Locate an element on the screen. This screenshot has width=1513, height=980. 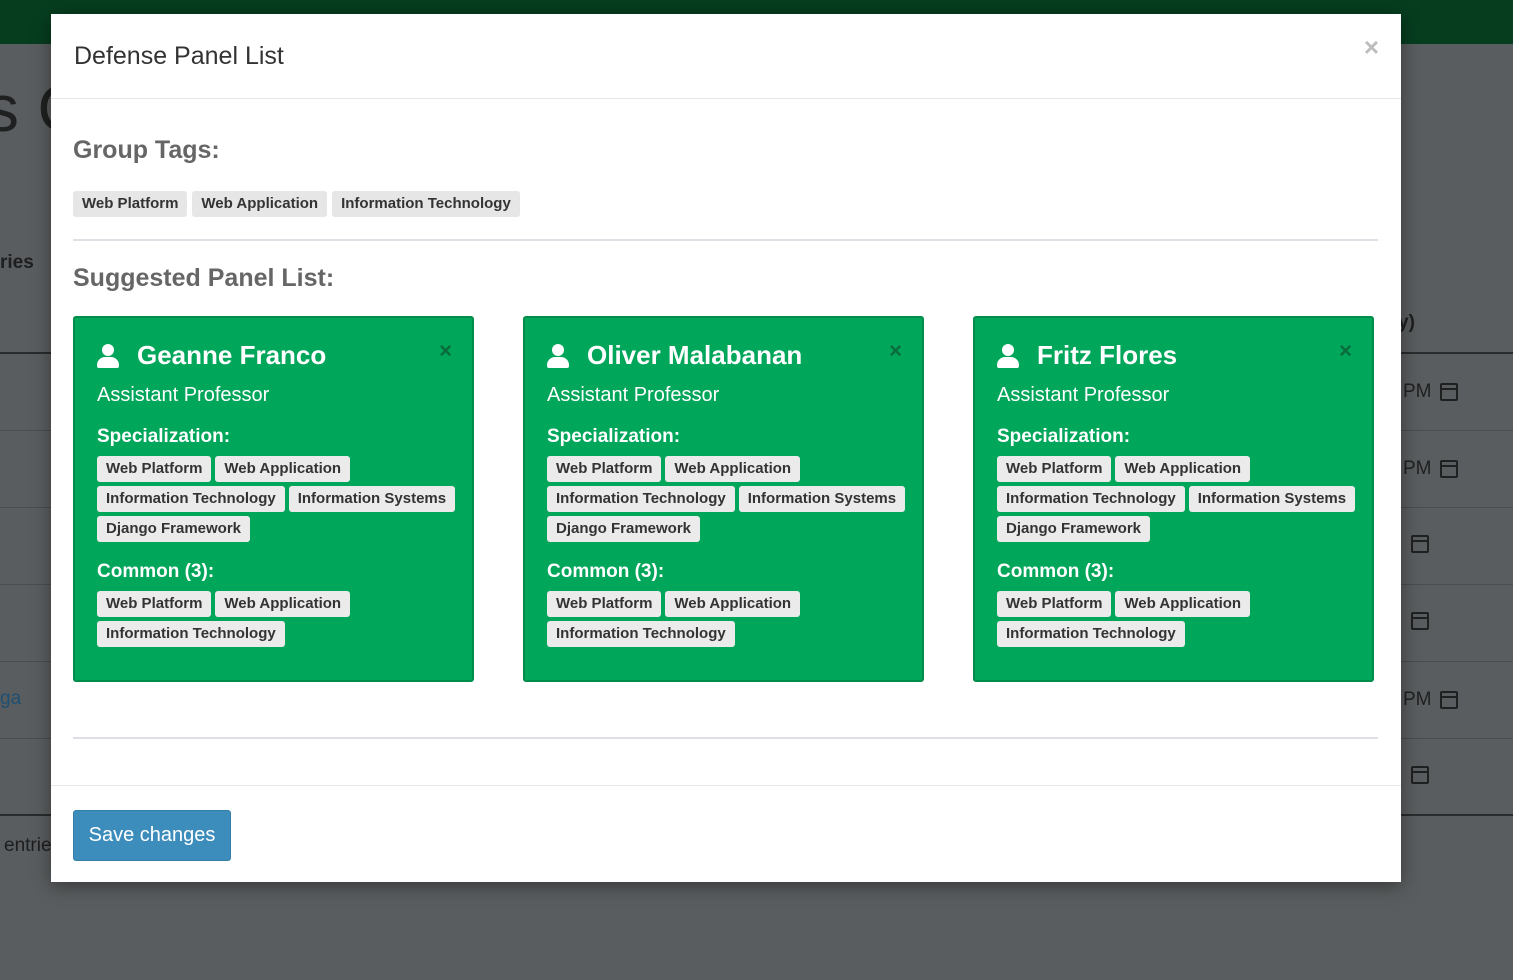
panelist-header: Fritz Flores is located at coordinates (1087, 355).